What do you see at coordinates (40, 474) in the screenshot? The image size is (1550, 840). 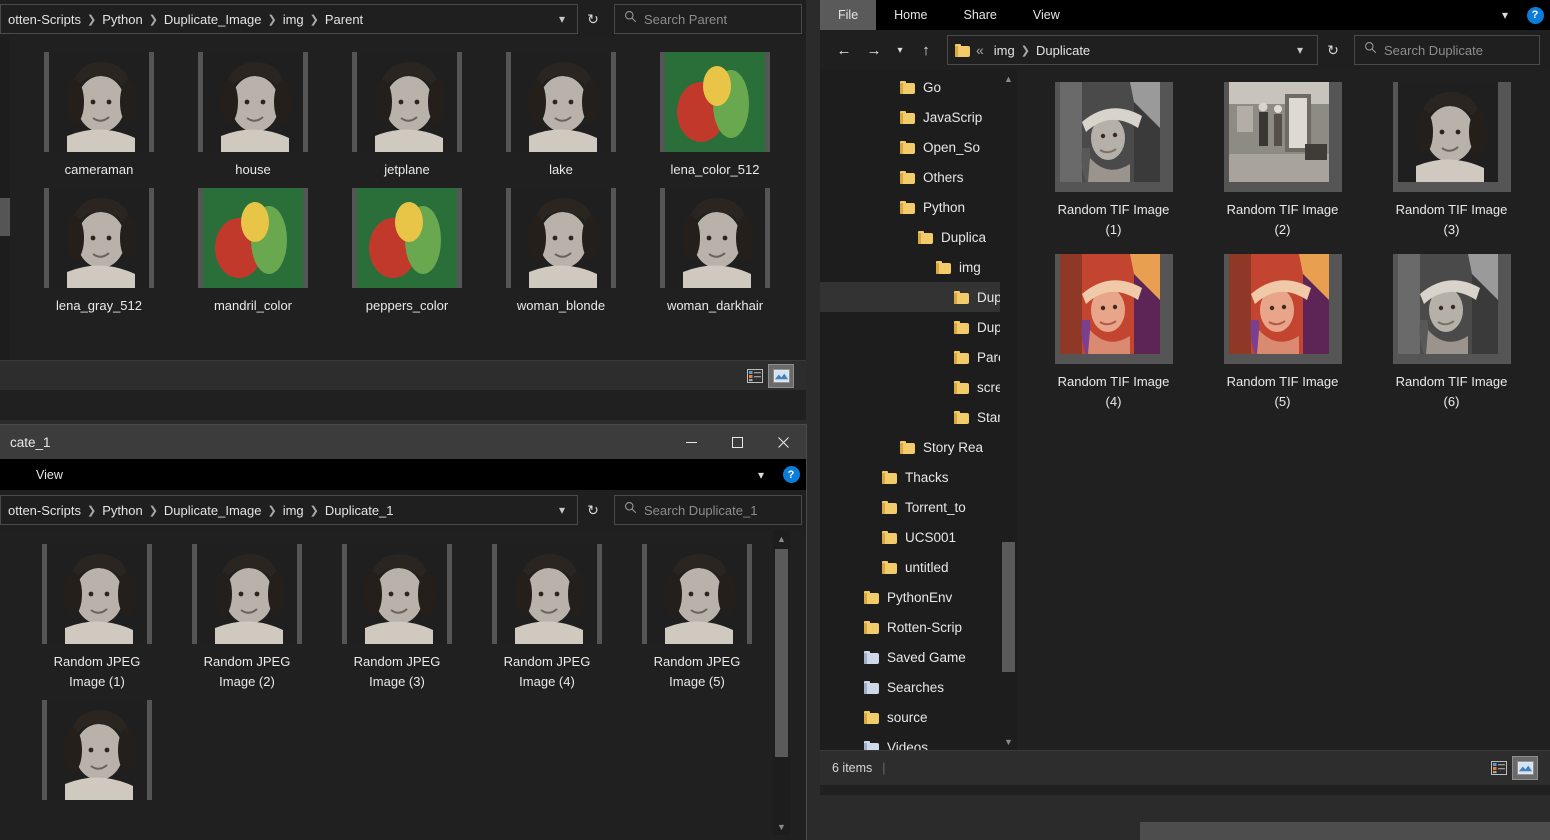 I see `ribbon-tab-view-duplicate-1: View` at bounding box center [40, 474].